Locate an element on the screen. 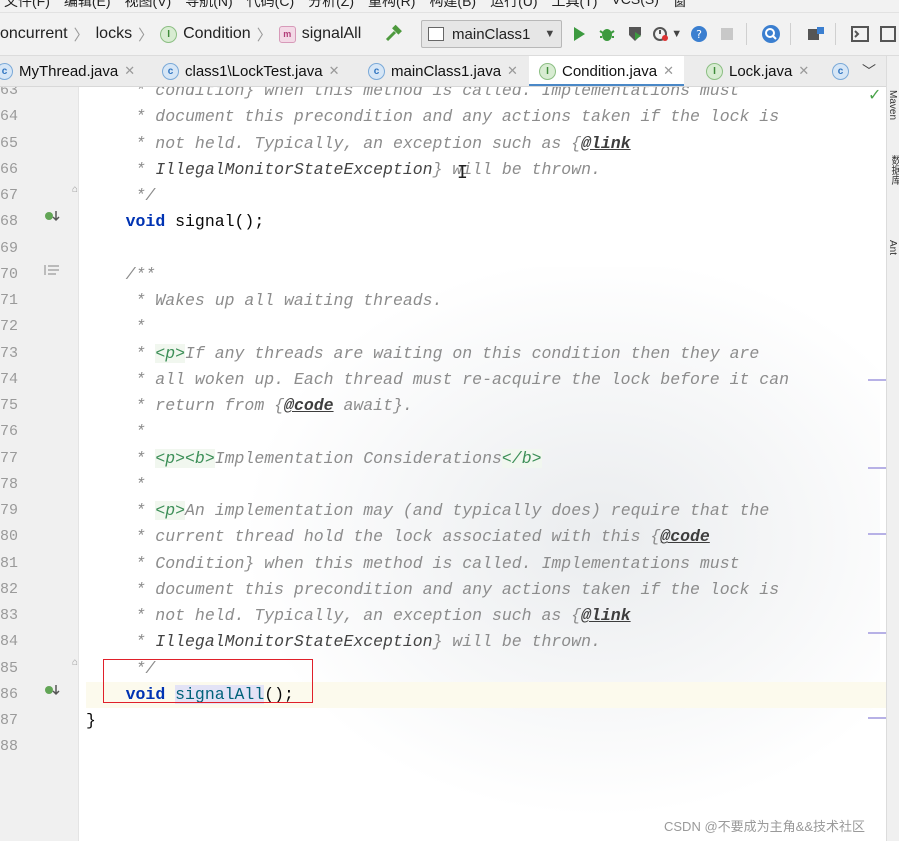  toolbar-divider is located at coordinates (790, 34).